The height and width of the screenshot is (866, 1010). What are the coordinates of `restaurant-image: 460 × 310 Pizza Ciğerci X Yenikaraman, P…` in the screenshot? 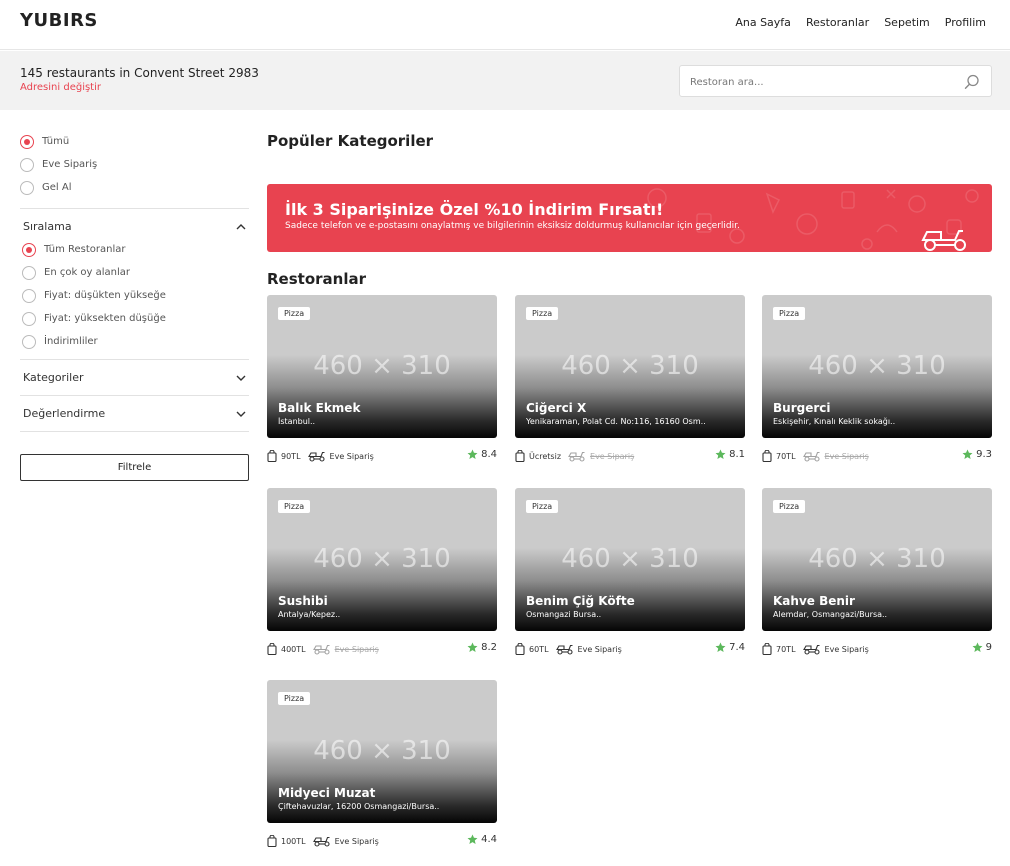 It's located at (630, 366).